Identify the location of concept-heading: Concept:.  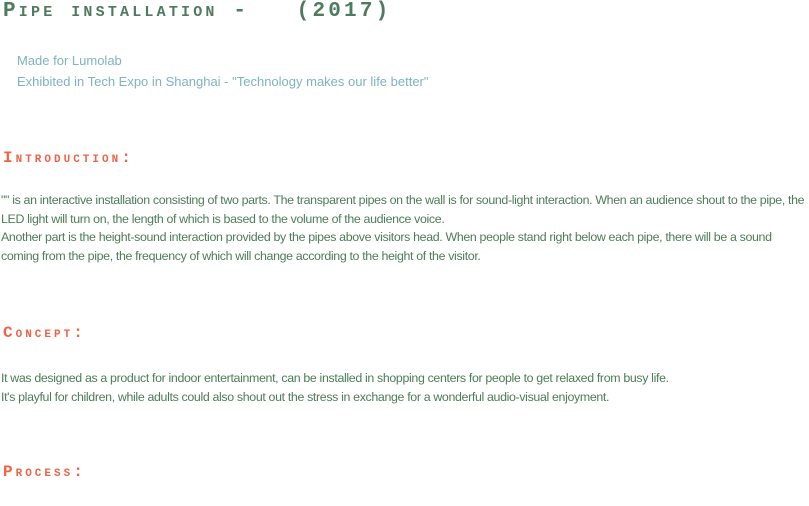
(44, 333).